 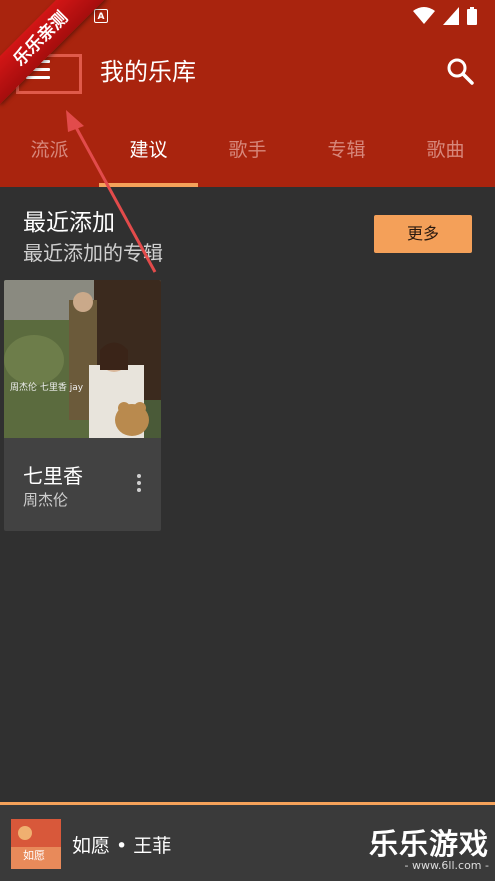 What do you see at coordinates (472, 16) in the screenshot?
I see `battery-icon` at bounding box center [472, 16].